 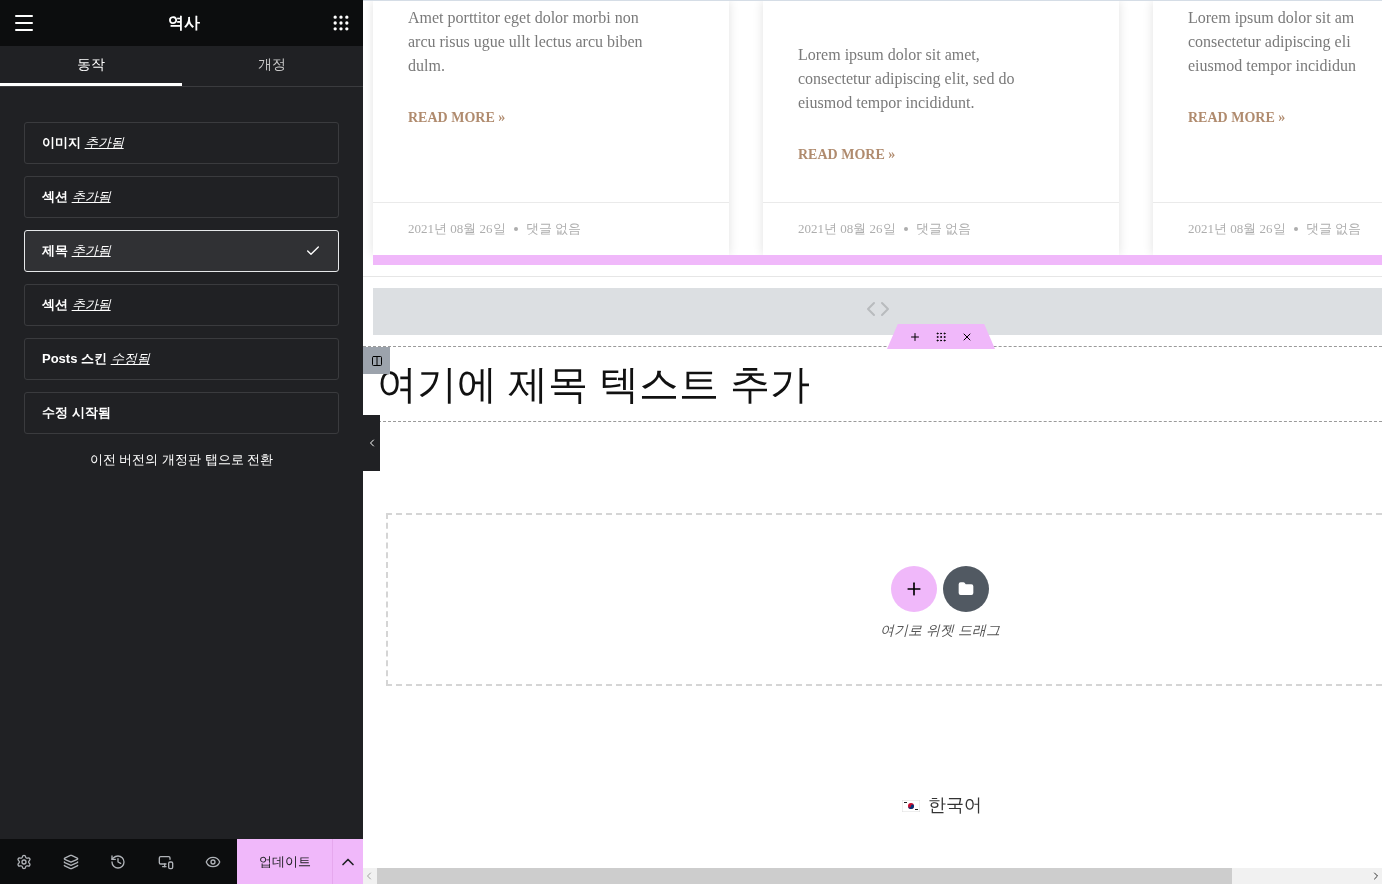 What do you see at coordinates (181, 460) in the screenshot?
I see `switch-revisions-link: 이전 버전의 개정판 탭으로 전환` at bounding box center [181, 460].